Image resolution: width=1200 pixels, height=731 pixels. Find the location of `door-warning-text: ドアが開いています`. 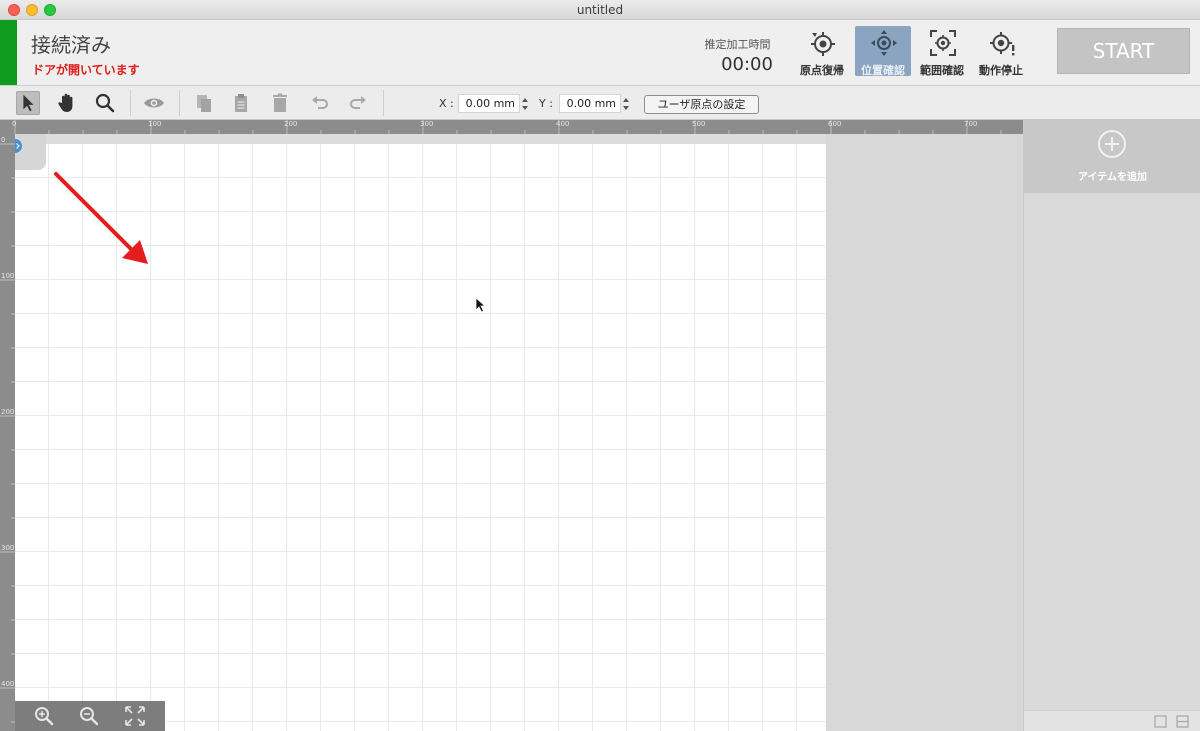

door-warning-text: ドアが開いています is located at coordinates (86, 70).